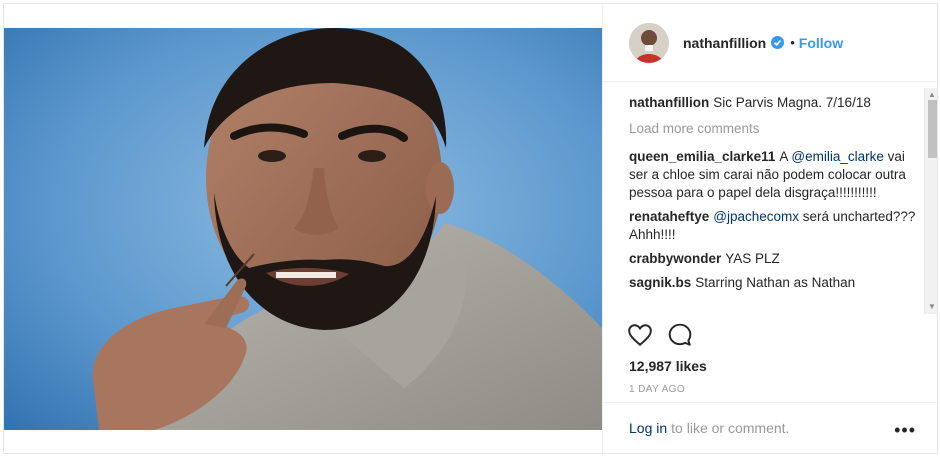 This screenshot has height=456, width=940. Describe the element at coordinates (660, 335) in the screenshot. I see `post-actions` at that location.